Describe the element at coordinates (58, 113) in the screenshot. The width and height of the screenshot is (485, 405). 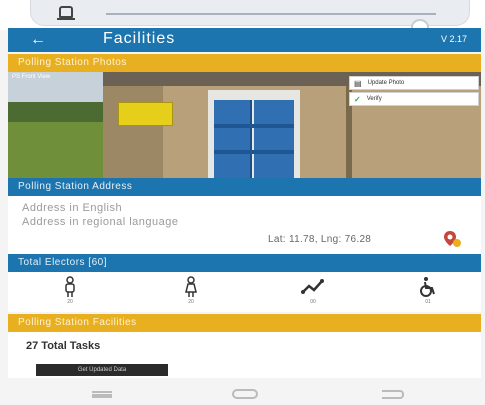
I see `photo-trees` at that location.